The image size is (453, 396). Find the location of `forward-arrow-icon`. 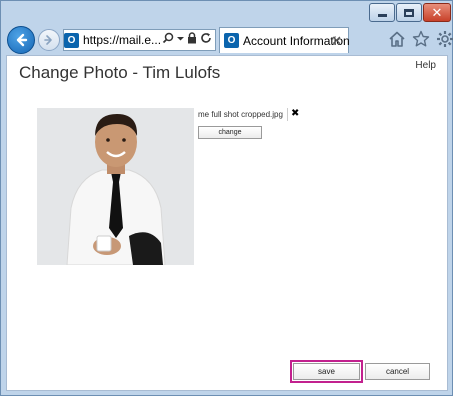

forward-arrow-icon is located at coordinates (48, 40).